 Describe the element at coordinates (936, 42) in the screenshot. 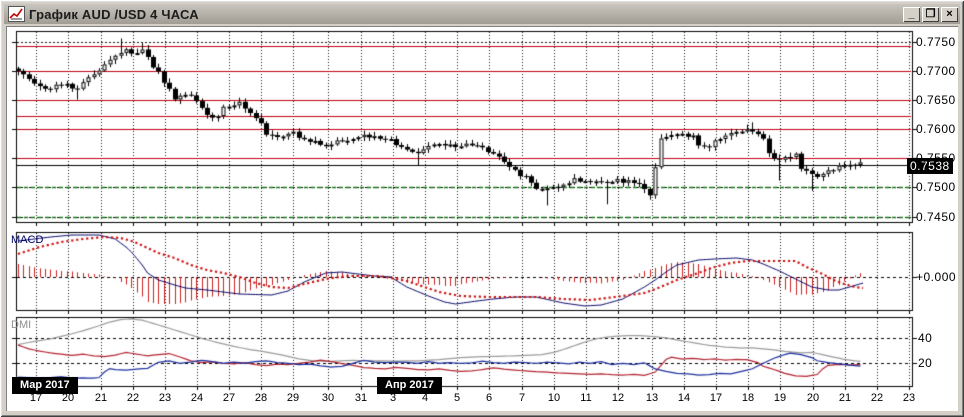

I see `price-axis-label: 0.7750` at that location.